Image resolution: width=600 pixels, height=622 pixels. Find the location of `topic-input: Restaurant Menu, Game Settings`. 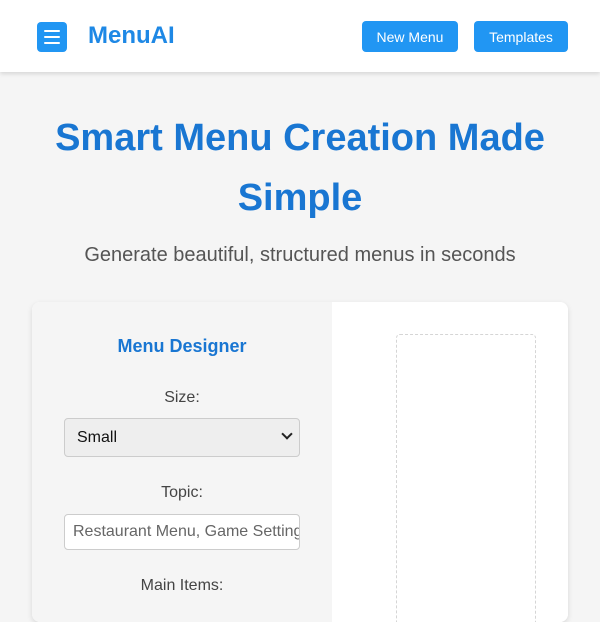

topic-input: Restaurant Menu, Game Settings is located at coordinates (182, 532).